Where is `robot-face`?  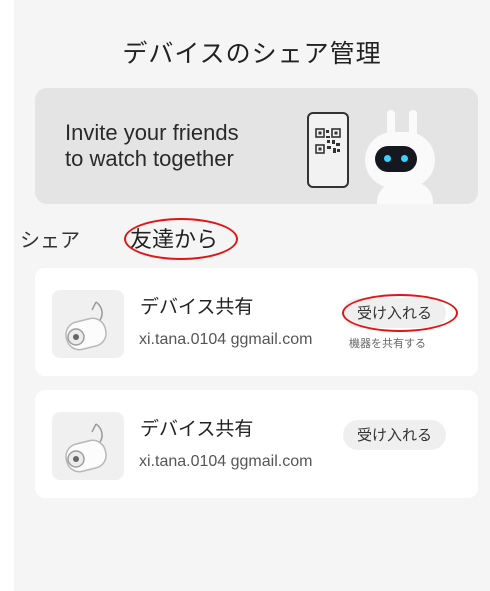
robot-face is located at coordinates (396, 159).